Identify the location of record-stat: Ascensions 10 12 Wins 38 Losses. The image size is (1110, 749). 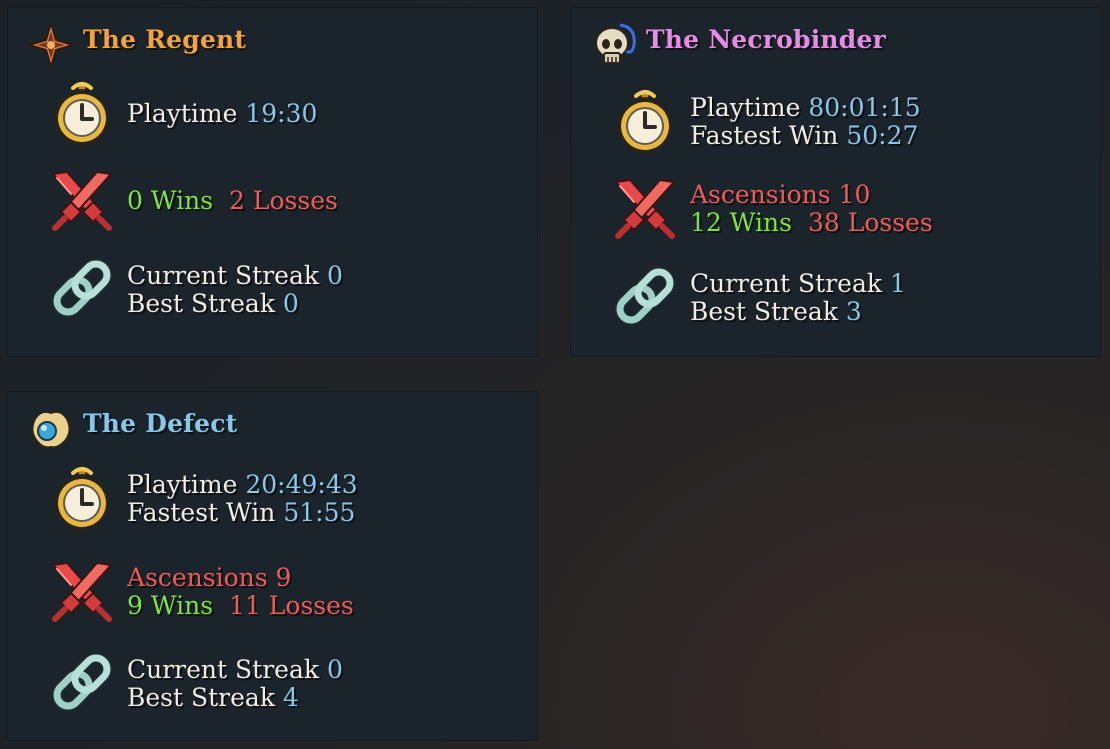
(850, 209).